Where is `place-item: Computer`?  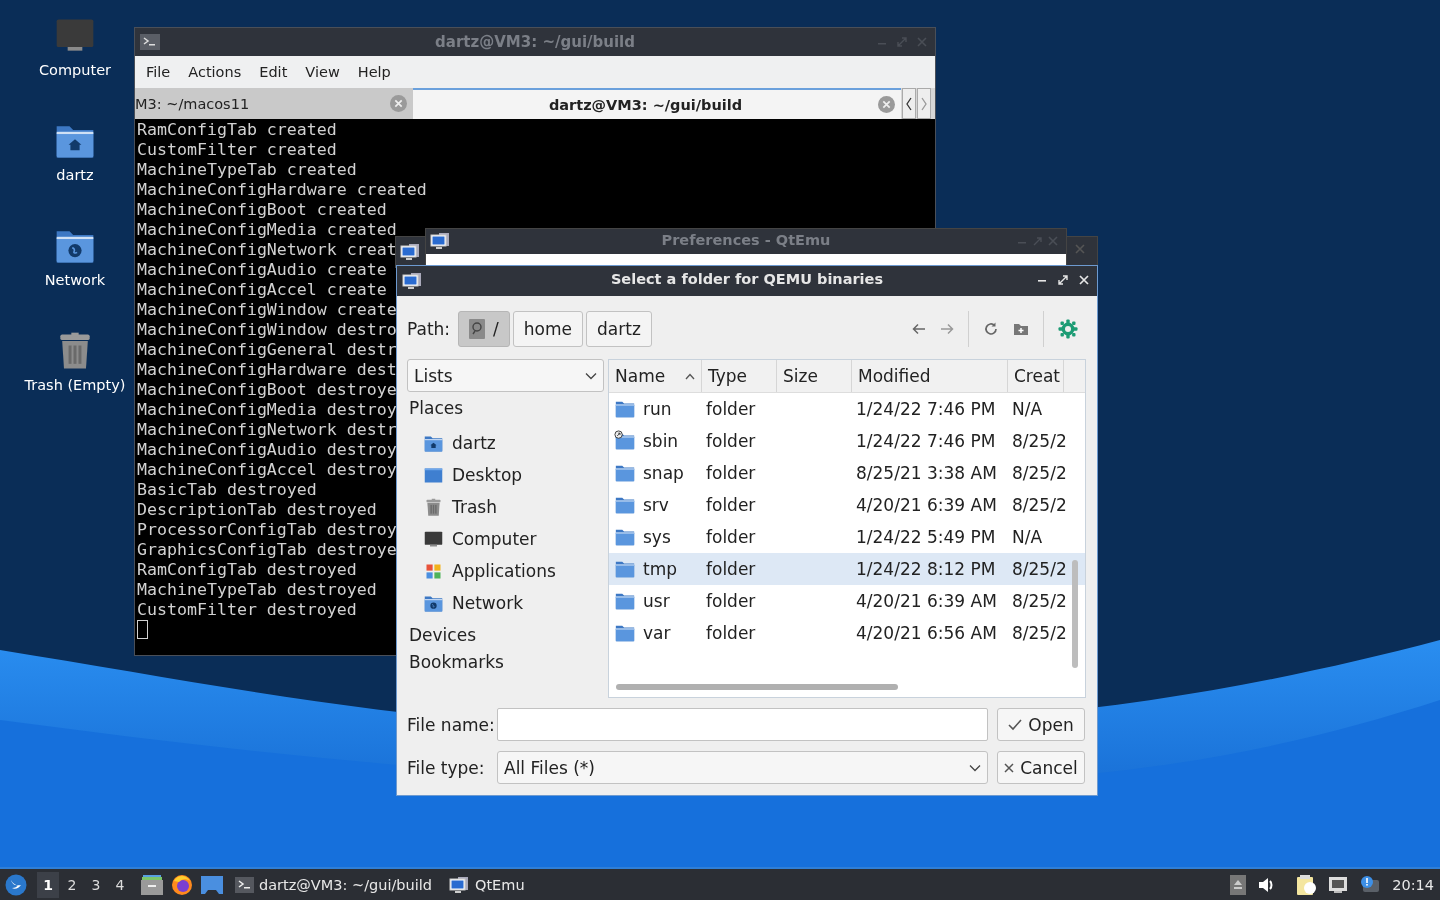 place-item: Computer is located at coordinates (505, 539).